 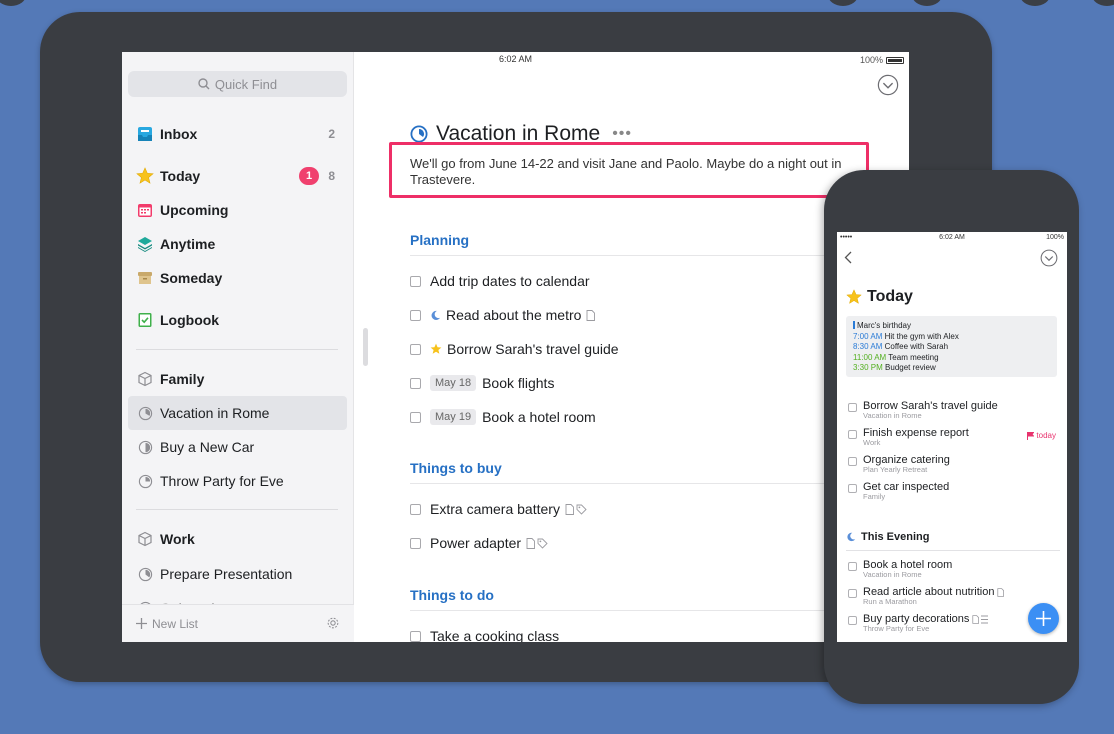 I want to click on star-icon, so click(x=436, y=348).